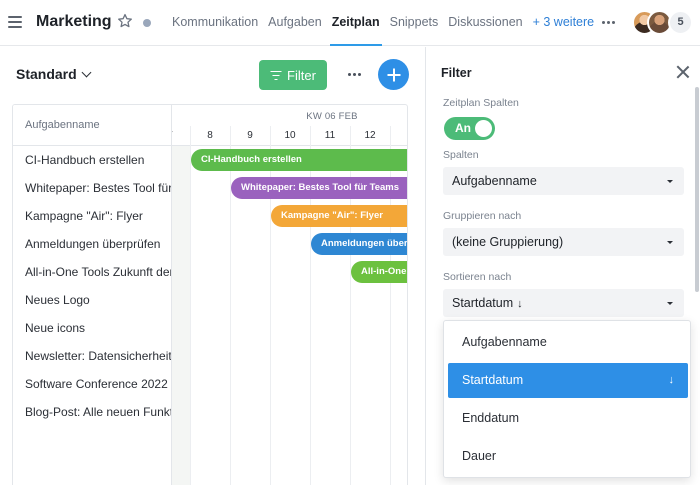  I want to click on task-row: Neue icons, so click(92, 328).